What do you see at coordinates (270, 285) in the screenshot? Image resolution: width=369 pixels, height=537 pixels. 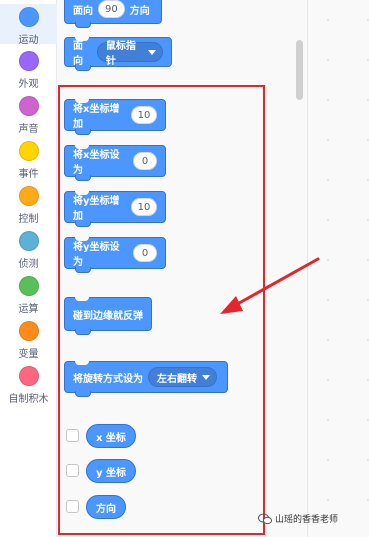 I see `pointer-arrow-icon` at bounding box center [270, 285].